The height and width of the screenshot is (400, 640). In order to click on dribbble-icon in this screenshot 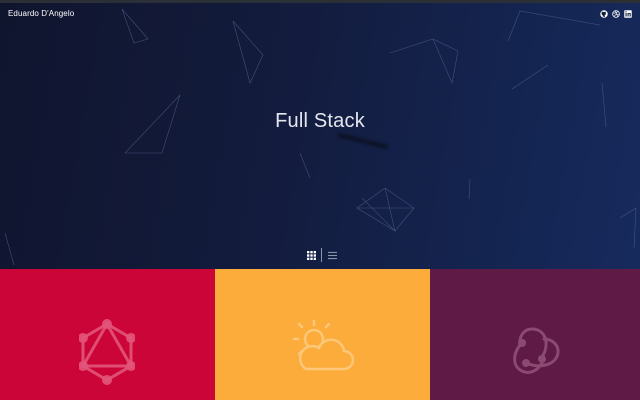, I will do `click(616, 14)`.